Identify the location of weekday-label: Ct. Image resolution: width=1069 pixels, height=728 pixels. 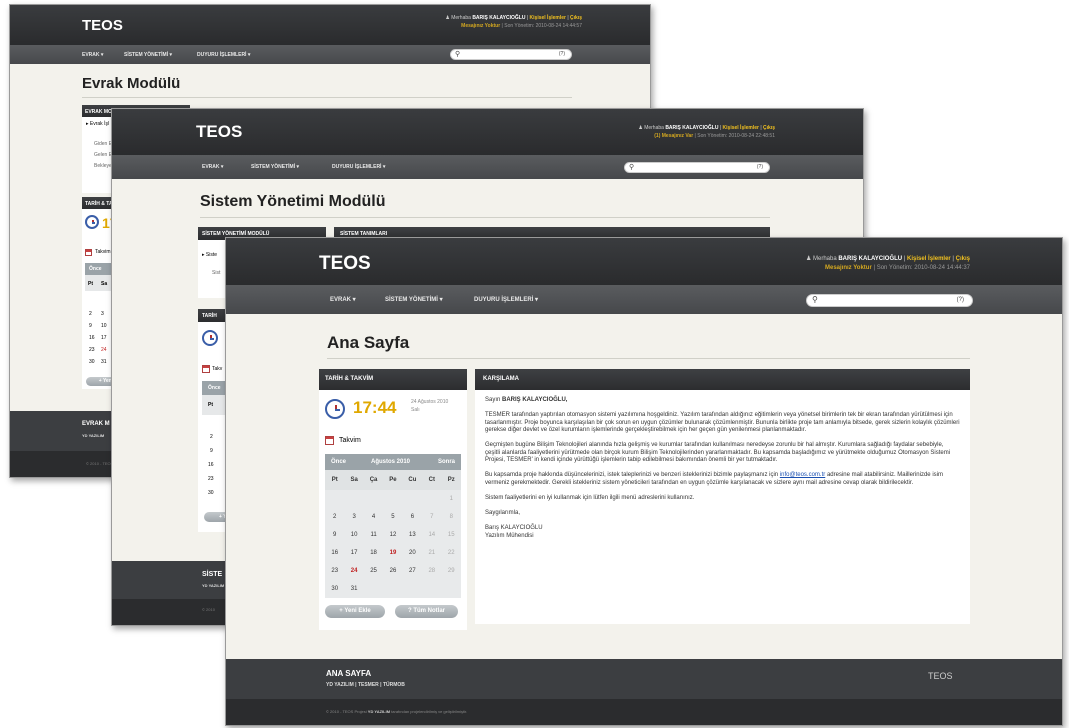
(431, 480).